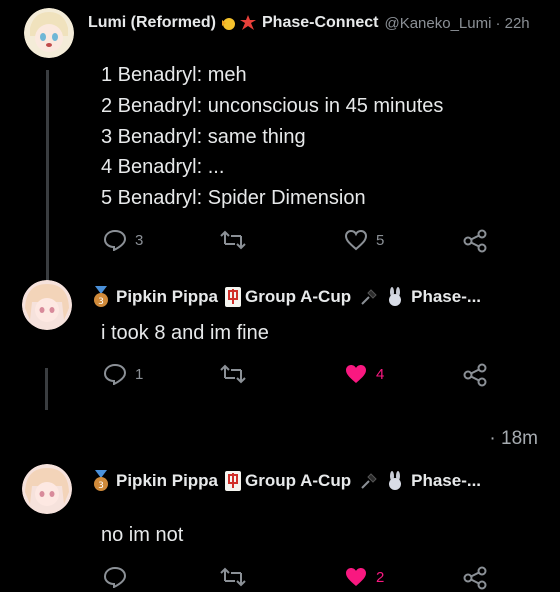 The width and height of the screenshot is (560, 592). Describe the element at coordinates (380, 577) in the screenshot. I see `like-count: 2` at that location.